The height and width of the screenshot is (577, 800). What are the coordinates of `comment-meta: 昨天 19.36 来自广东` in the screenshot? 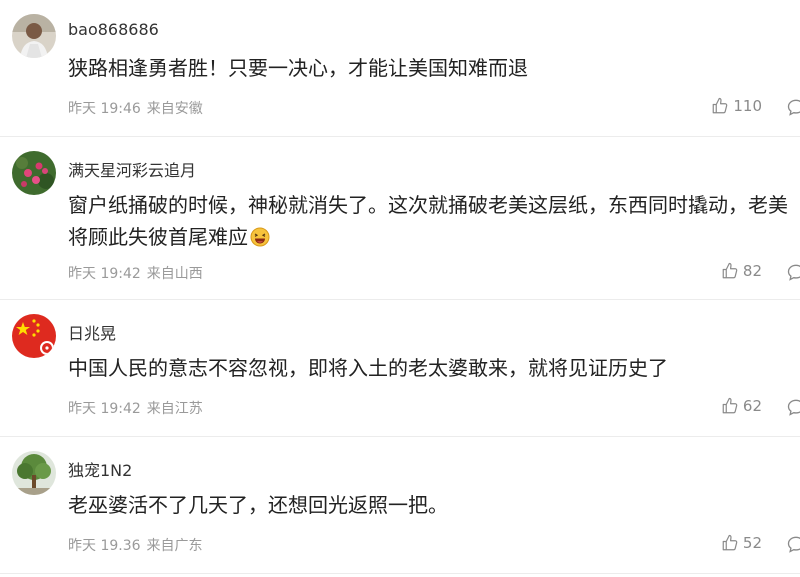 It's located at (135, 545).